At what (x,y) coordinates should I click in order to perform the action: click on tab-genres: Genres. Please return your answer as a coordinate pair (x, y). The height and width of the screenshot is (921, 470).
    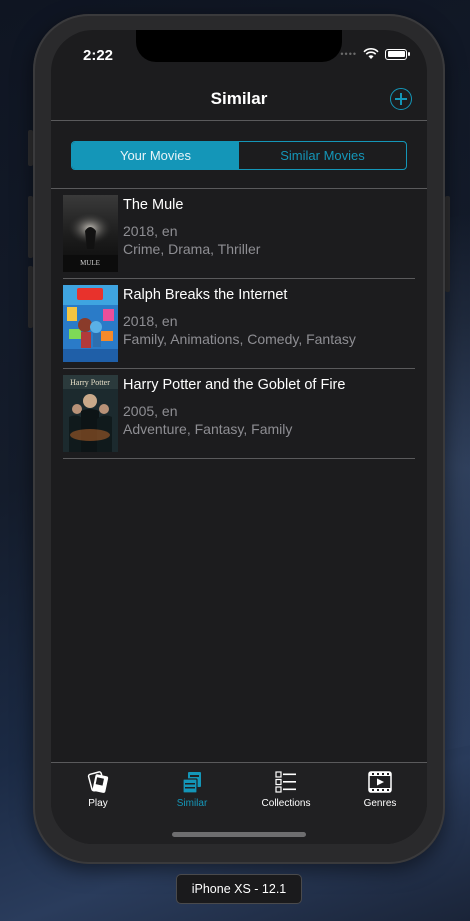
    Looking at the image, I should click on (380, 789).